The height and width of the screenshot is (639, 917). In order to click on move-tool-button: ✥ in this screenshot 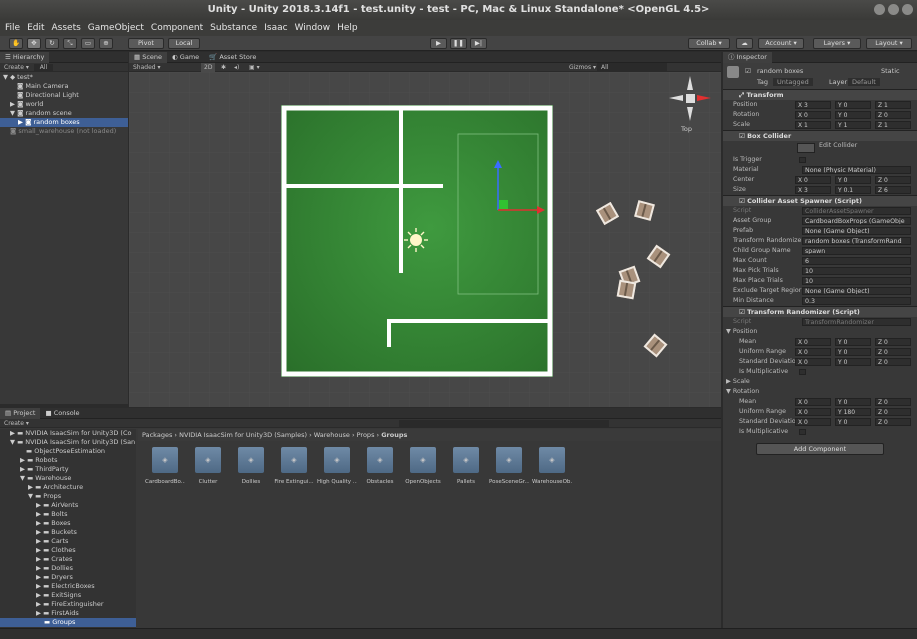, I will do `click(34, 43)`.